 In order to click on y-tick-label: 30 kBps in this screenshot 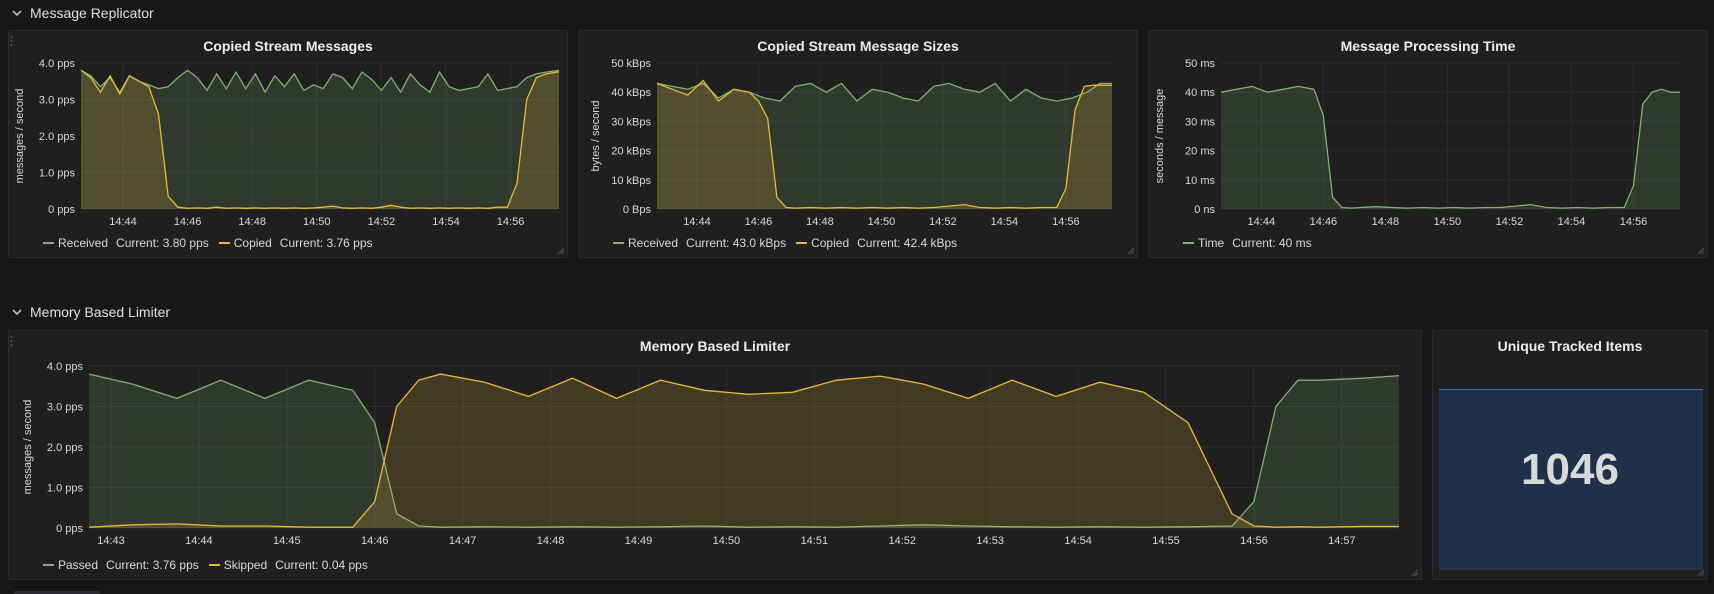, I will do `click(631, 122)`.